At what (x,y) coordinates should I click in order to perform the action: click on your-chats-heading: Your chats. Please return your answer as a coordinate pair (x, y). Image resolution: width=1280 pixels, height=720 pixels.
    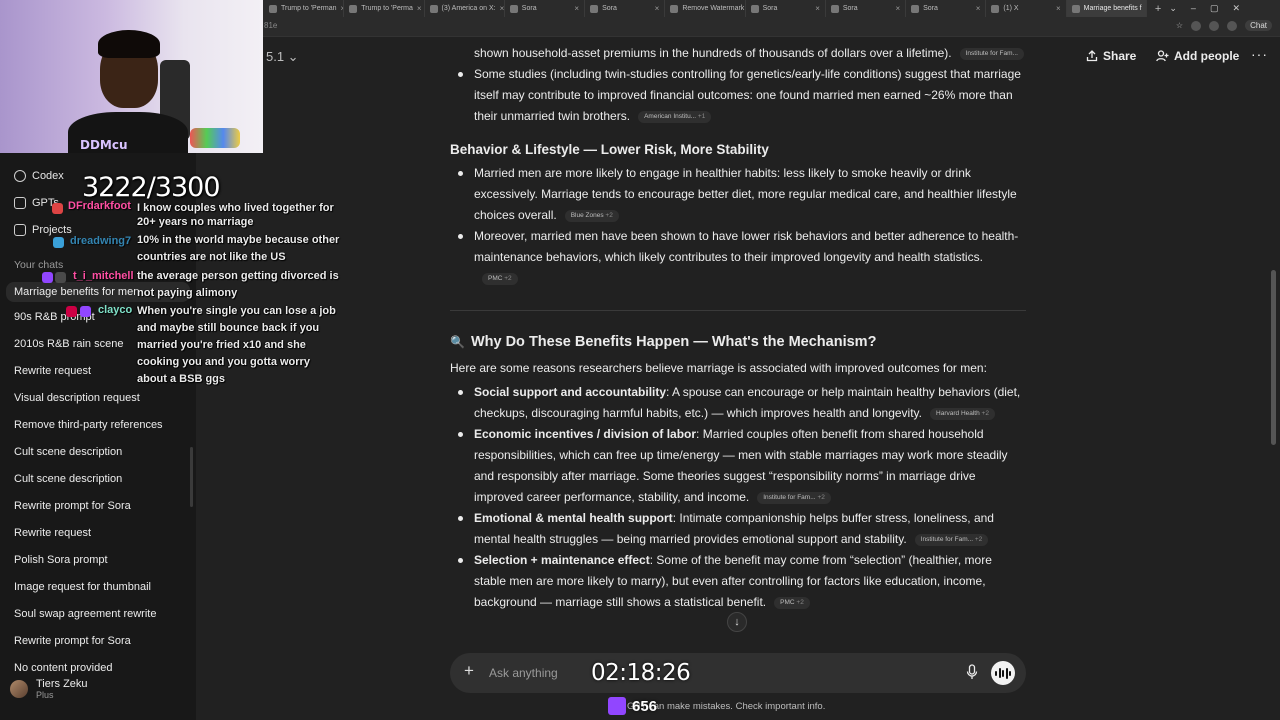
    Looking at the image, I should click on (39, 265).